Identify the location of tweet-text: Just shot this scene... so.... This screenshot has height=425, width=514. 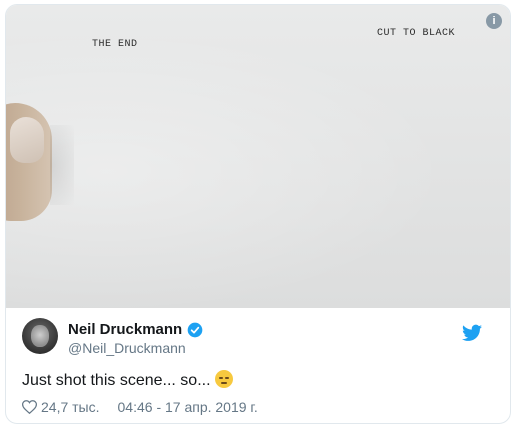
(127, 380).